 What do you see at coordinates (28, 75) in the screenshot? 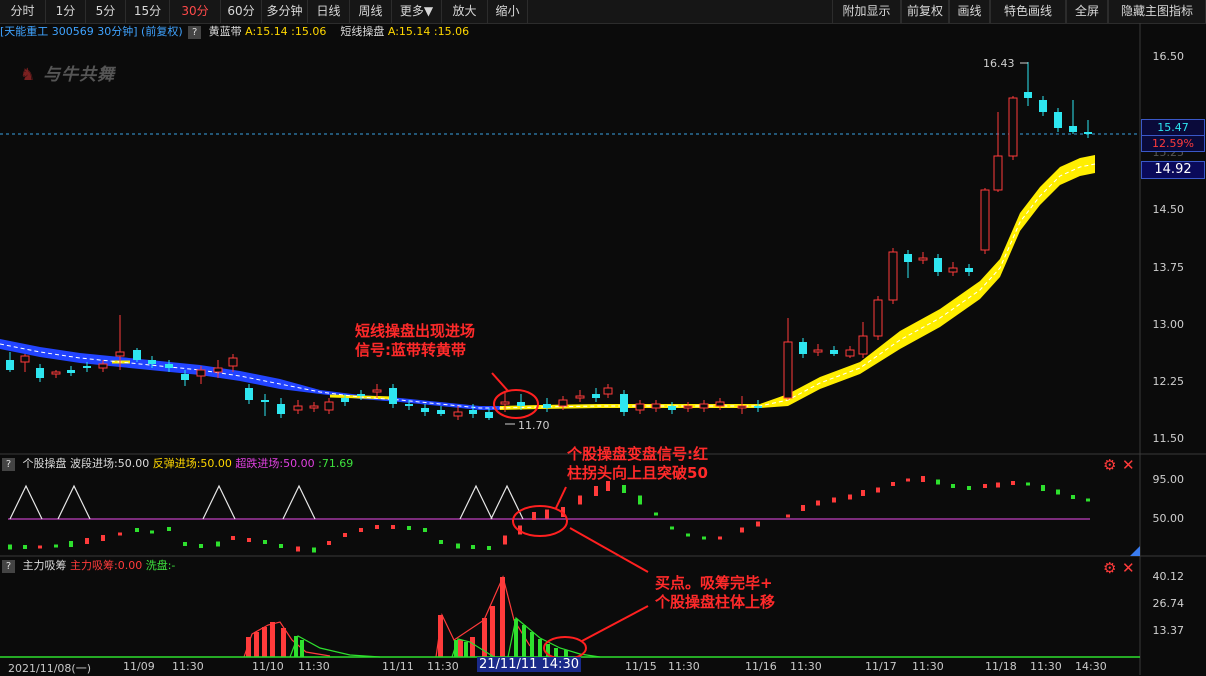
I see `bull-logo-icon: ♞` at bounding box center [28, 75].